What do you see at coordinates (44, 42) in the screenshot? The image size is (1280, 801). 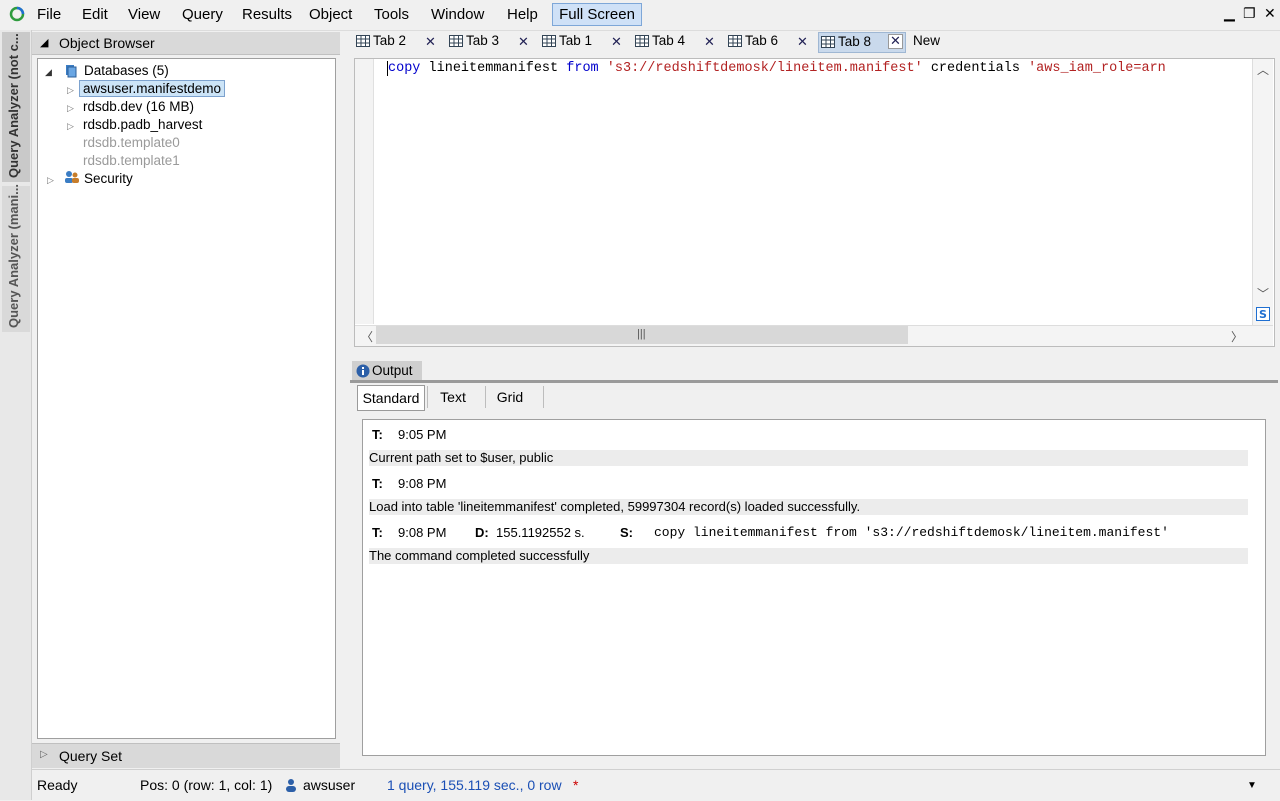 I see `collapse-triangle-icon: ◢` at bounding box center [44, 42].